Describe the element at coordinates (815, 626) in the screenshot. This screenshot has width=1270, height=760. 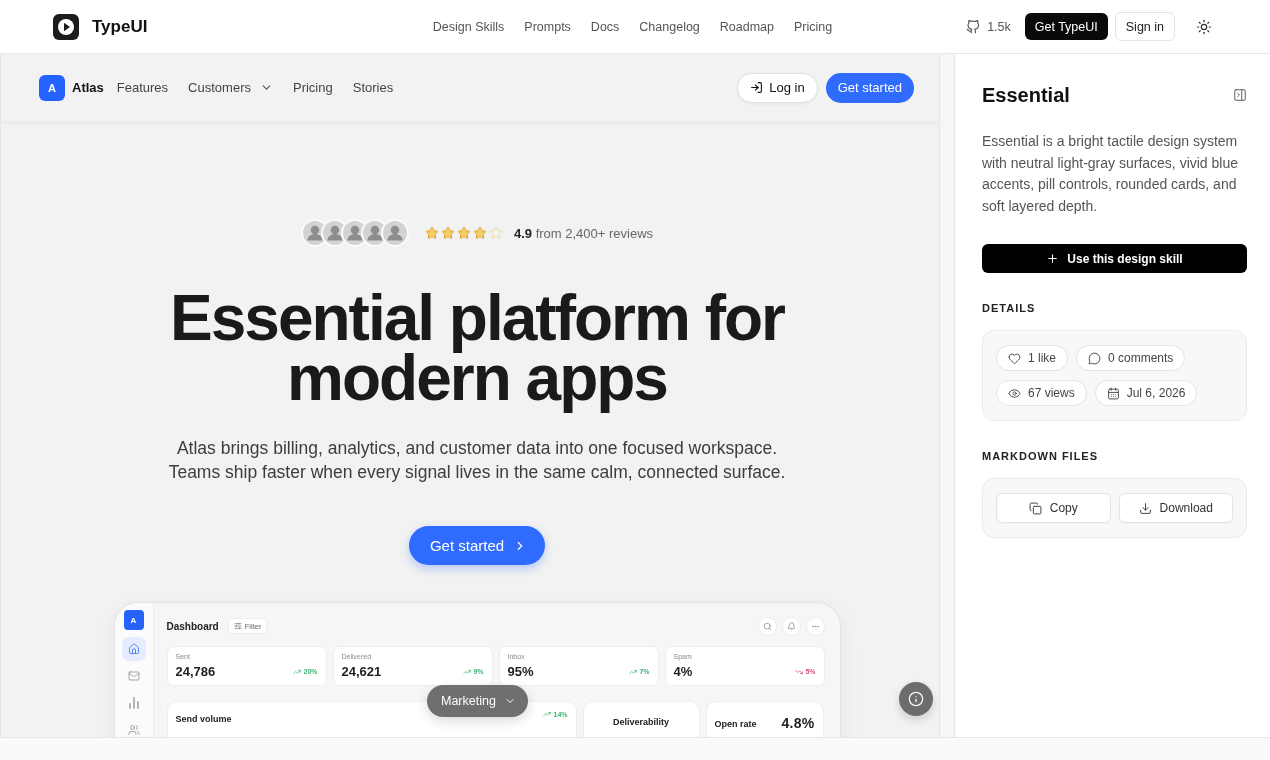
I see `more-button` at that location.